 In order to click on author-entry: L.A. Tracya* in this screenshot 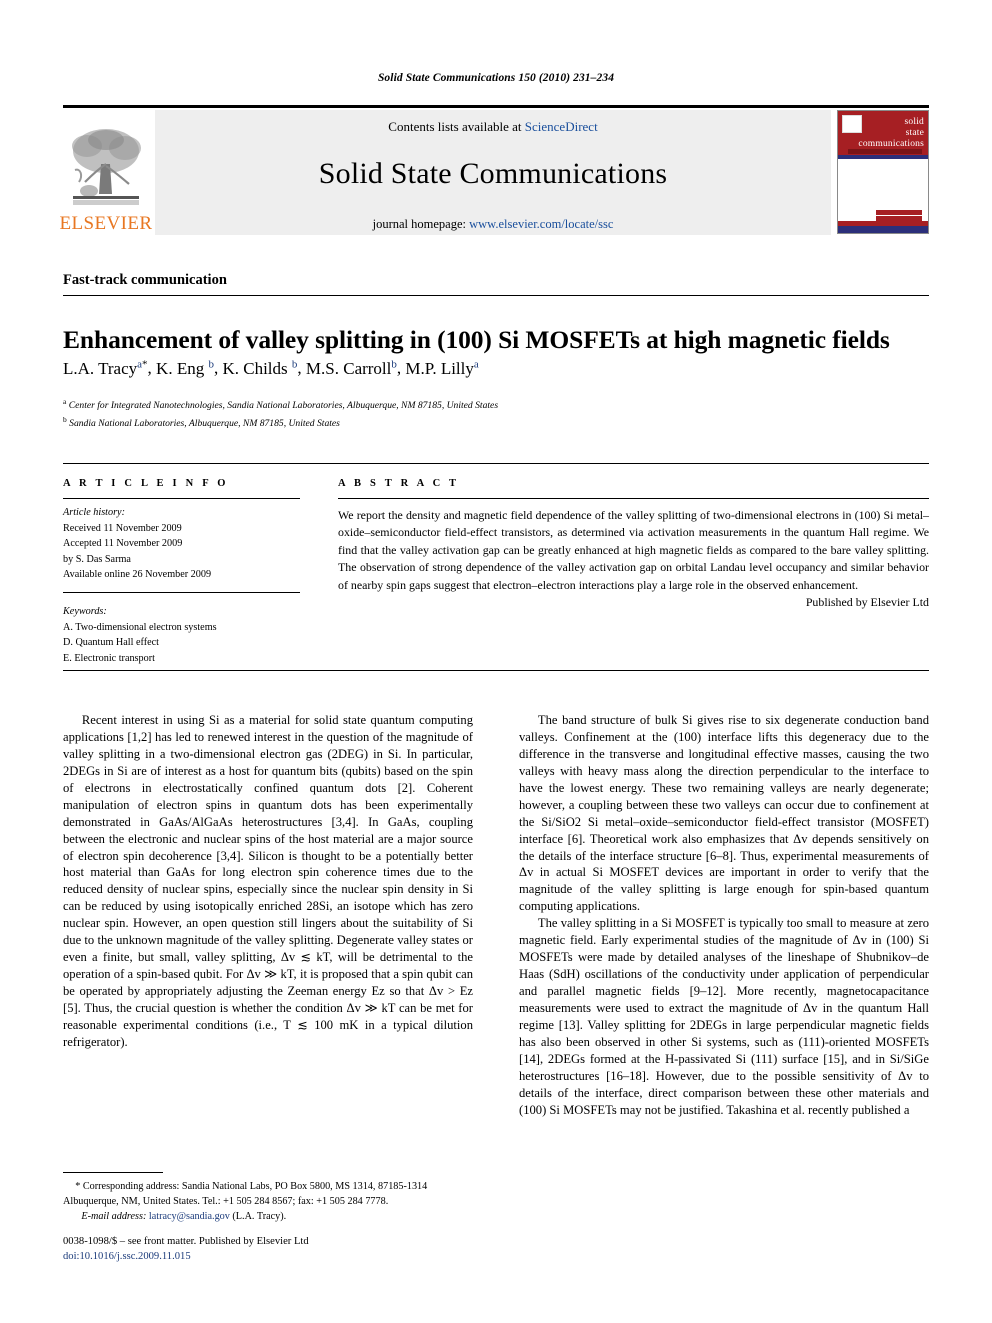, I will do `click(105, 368)`.